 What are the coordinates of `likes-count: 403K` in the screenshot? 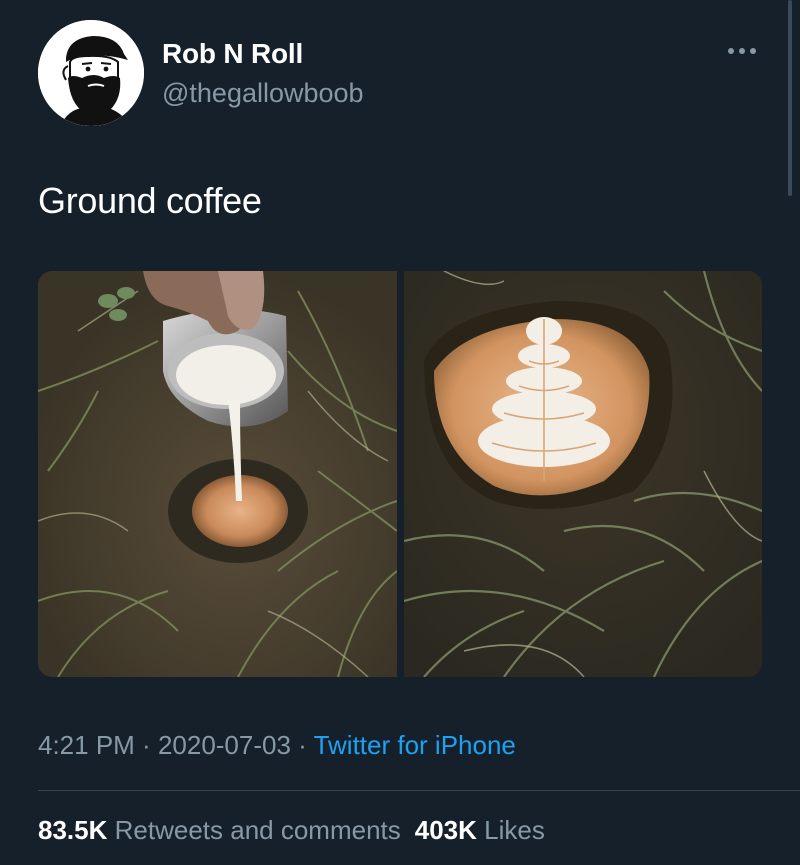 It's located at (445, 830).